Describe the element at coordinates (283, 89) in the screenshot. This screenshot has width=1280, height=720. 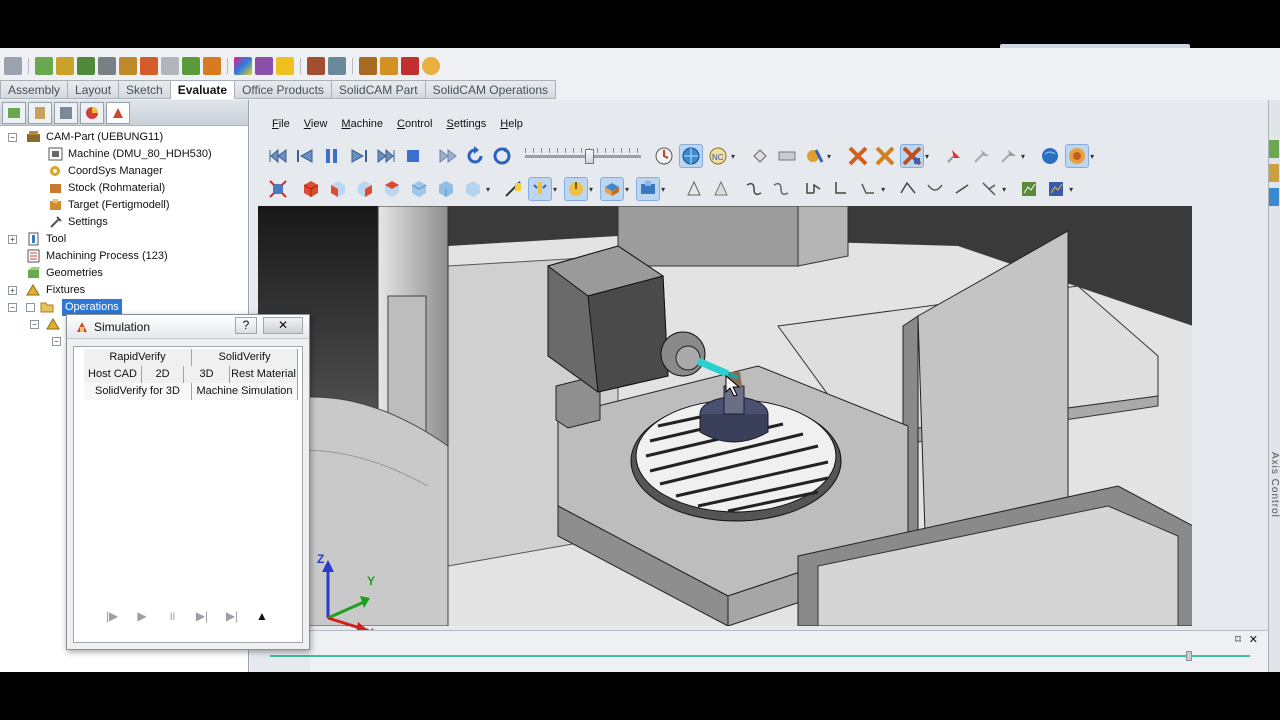
I see `tab-office-products: Office Products` at that location.